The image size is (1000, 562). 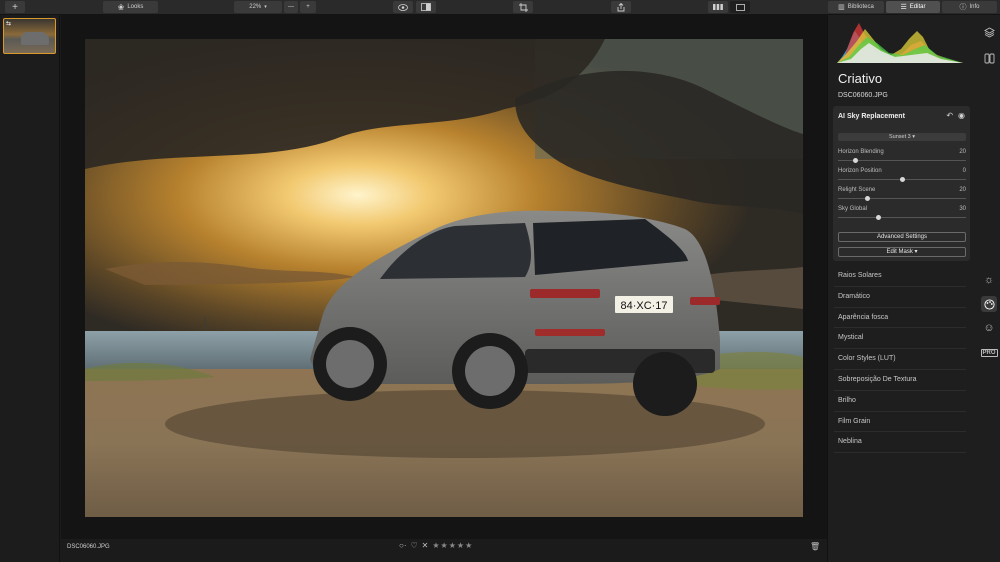 What do you see at coordinates (265, 7) in the screenshot?
I see `chevron-down-icon: ▾` at bounding box center [265, 7].